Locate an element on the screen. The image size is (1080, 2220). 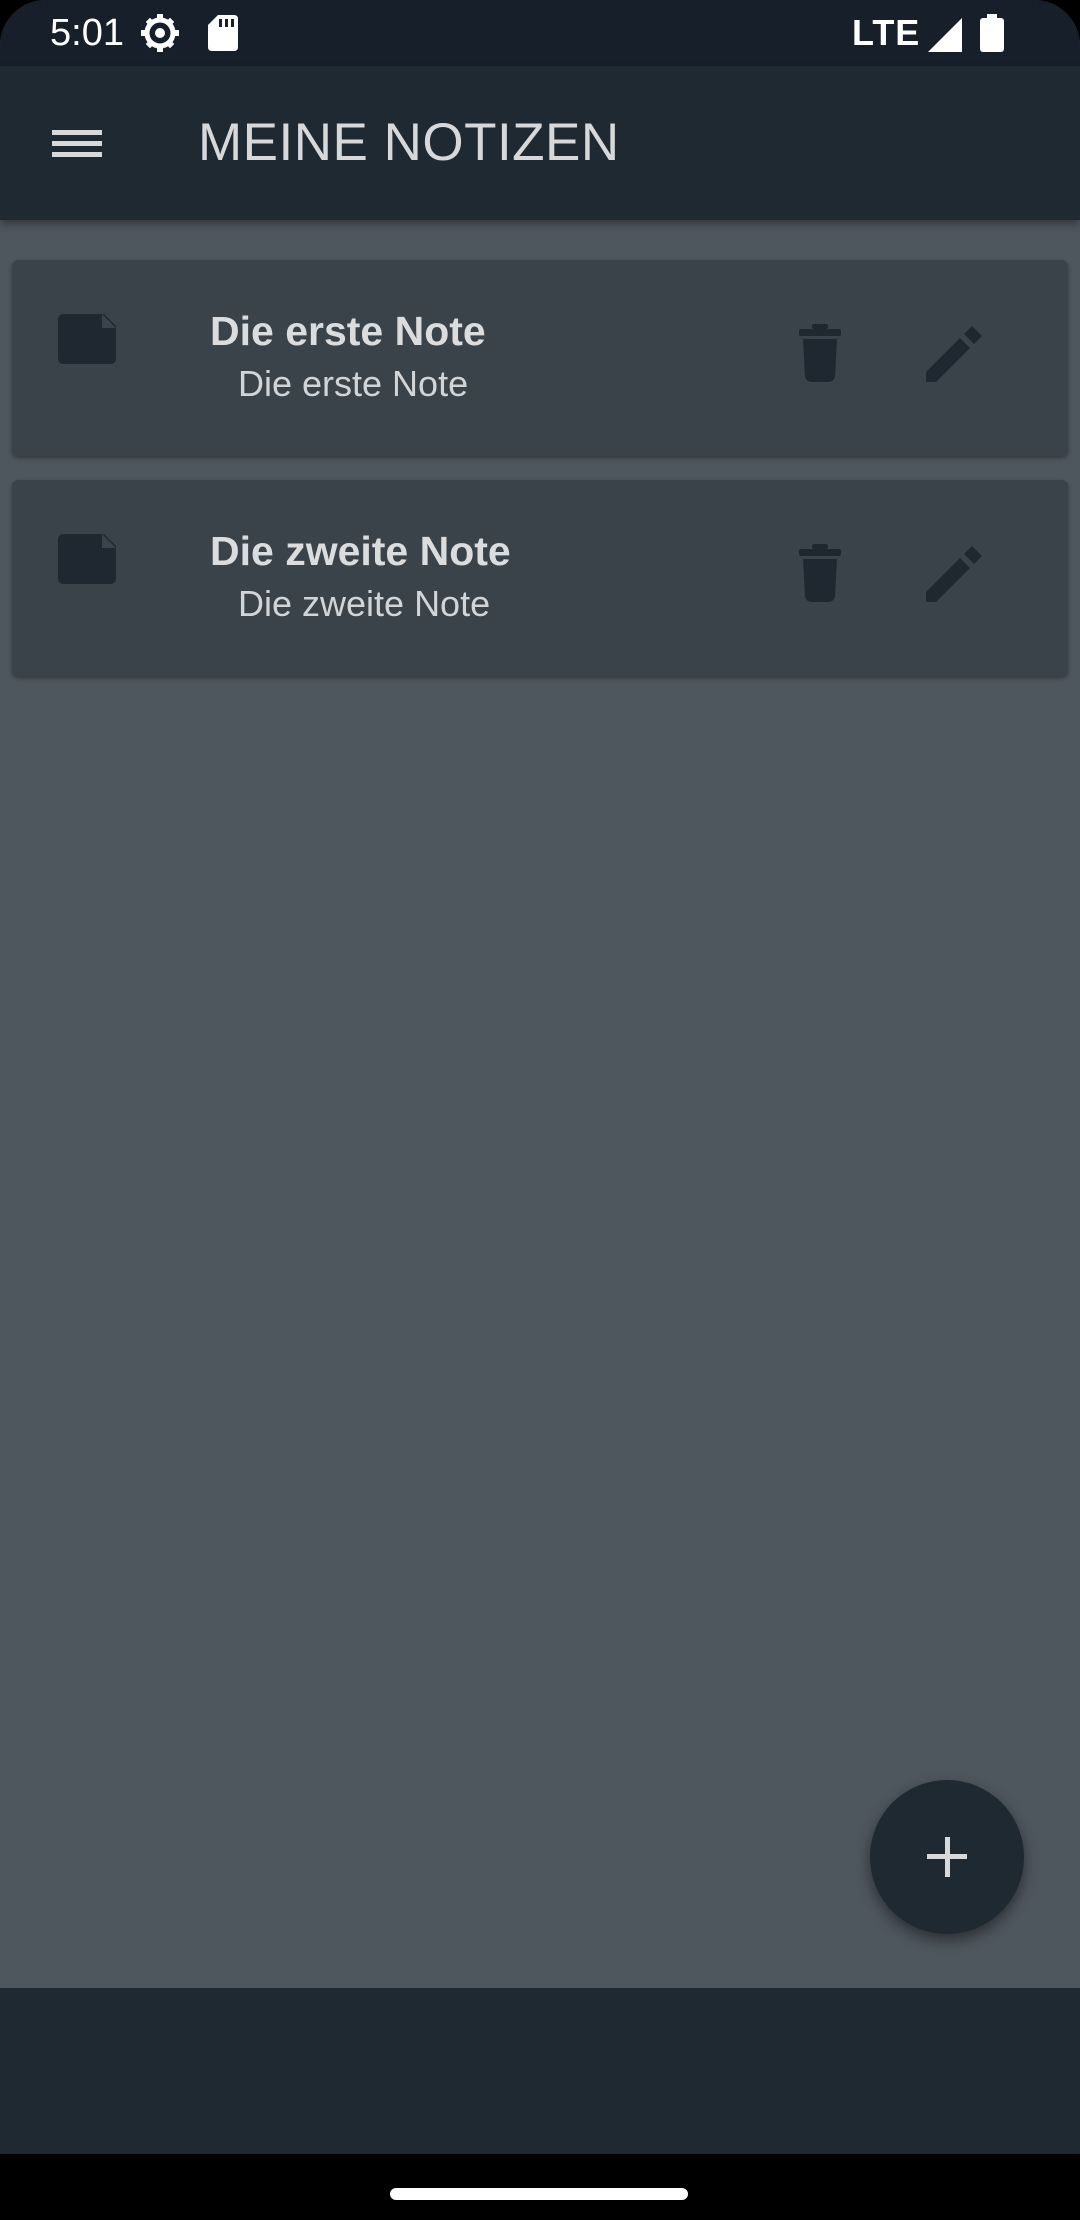
menu-button is located at coordinates (77, 143).